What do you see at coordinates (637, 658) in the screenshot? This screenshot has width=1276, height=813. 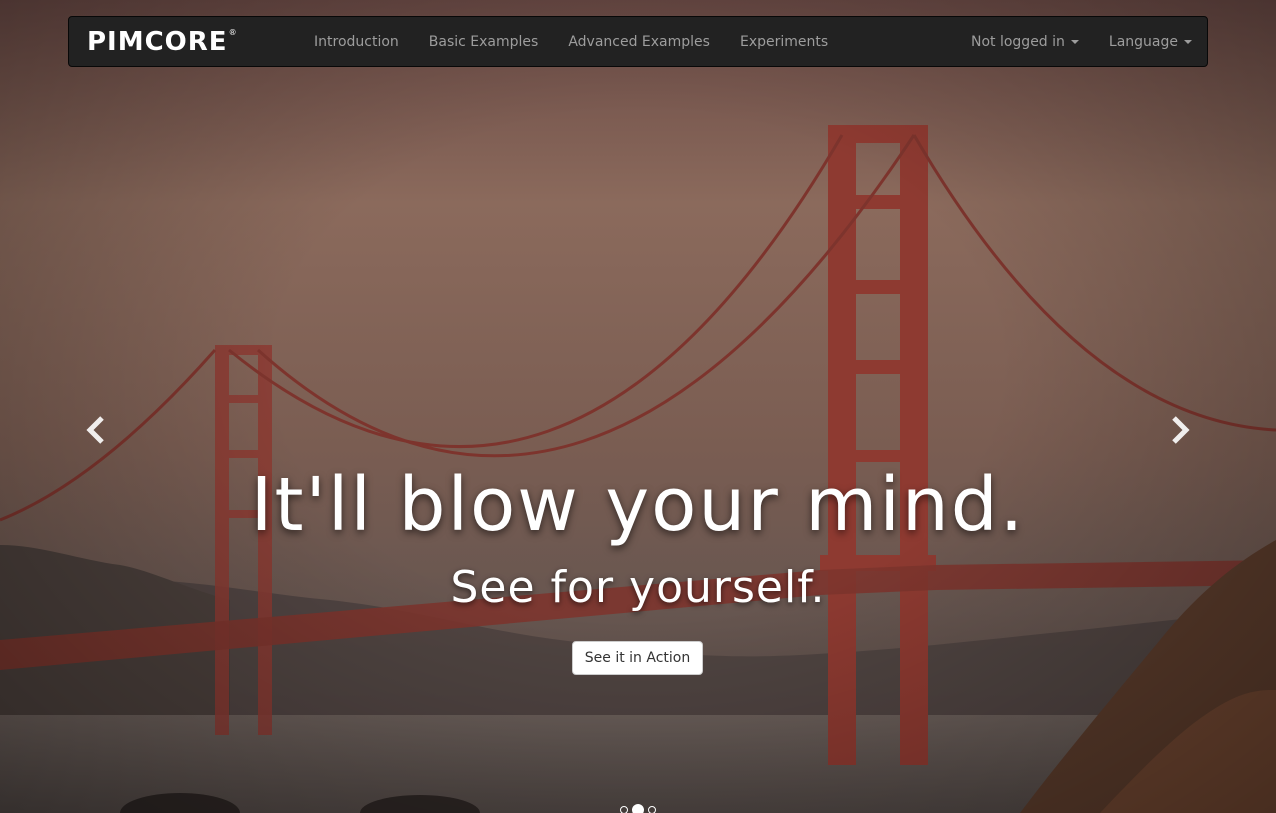 I see `see-it-in-action-button: See it in Action` at bounding box center [637, 658].